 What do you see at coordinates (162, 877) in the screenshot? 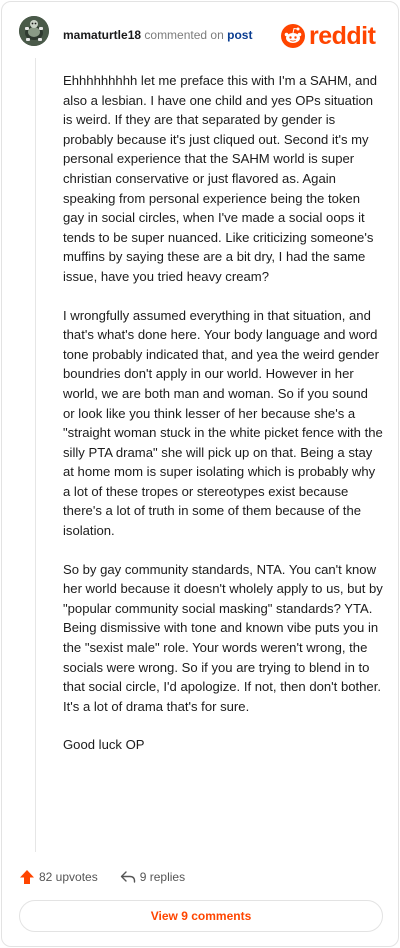
I see `replies-count: 9 replies` at bounding box center [162, 877].